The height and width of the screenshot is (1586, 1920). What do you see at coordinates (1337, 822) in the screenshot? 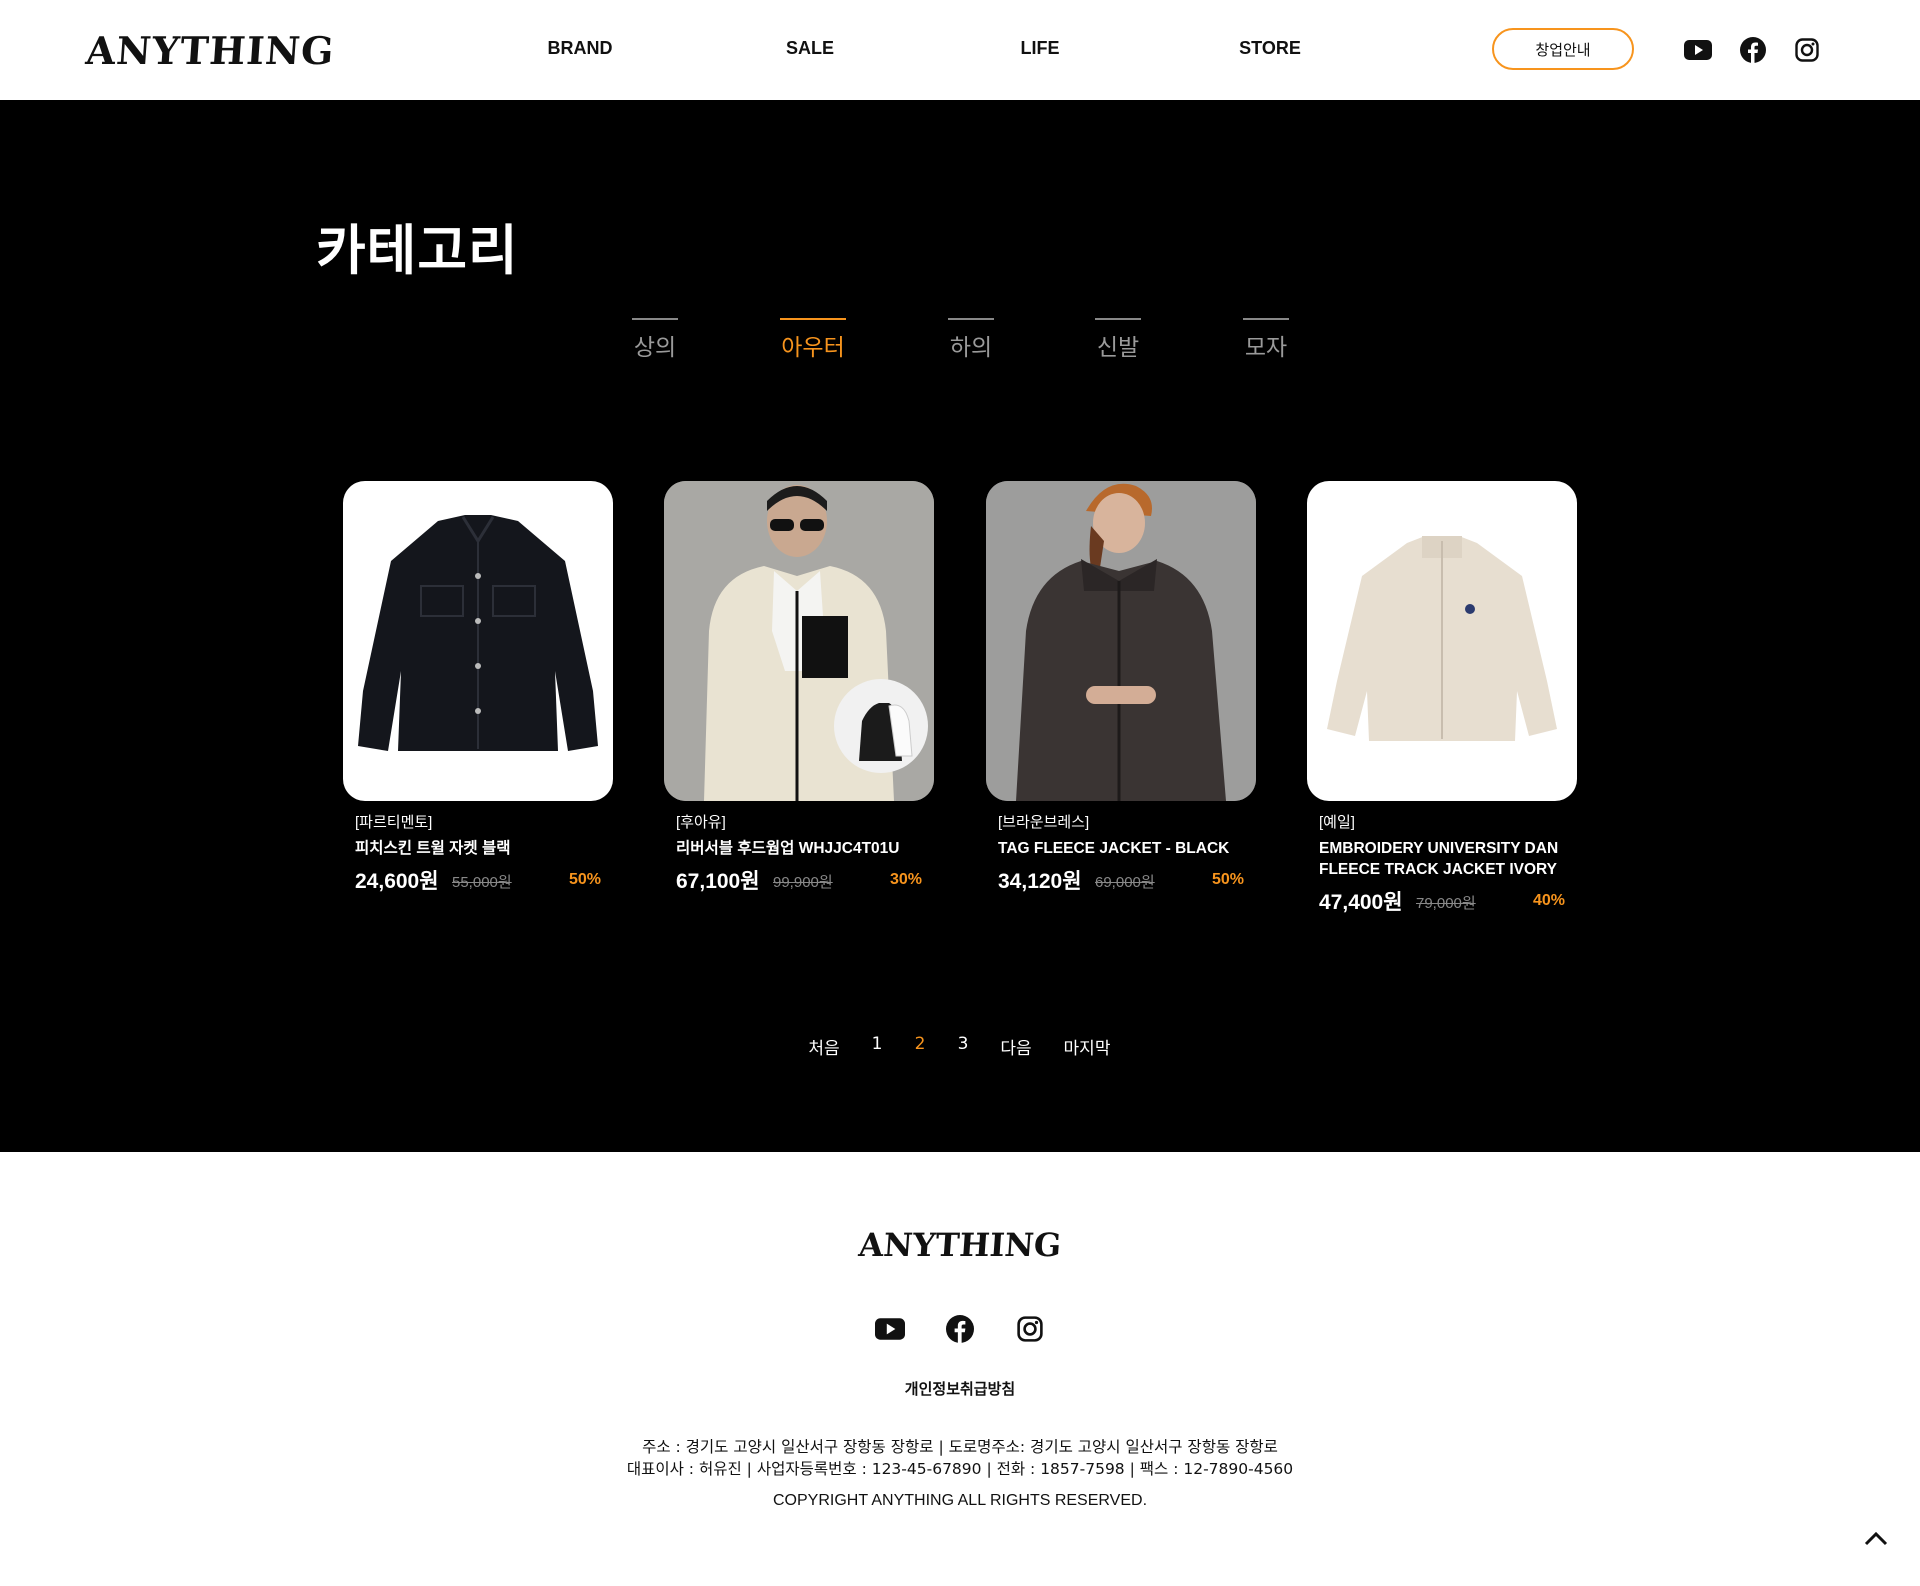
I see `product-brand: [예일]` at bounding box center [1337, 822].